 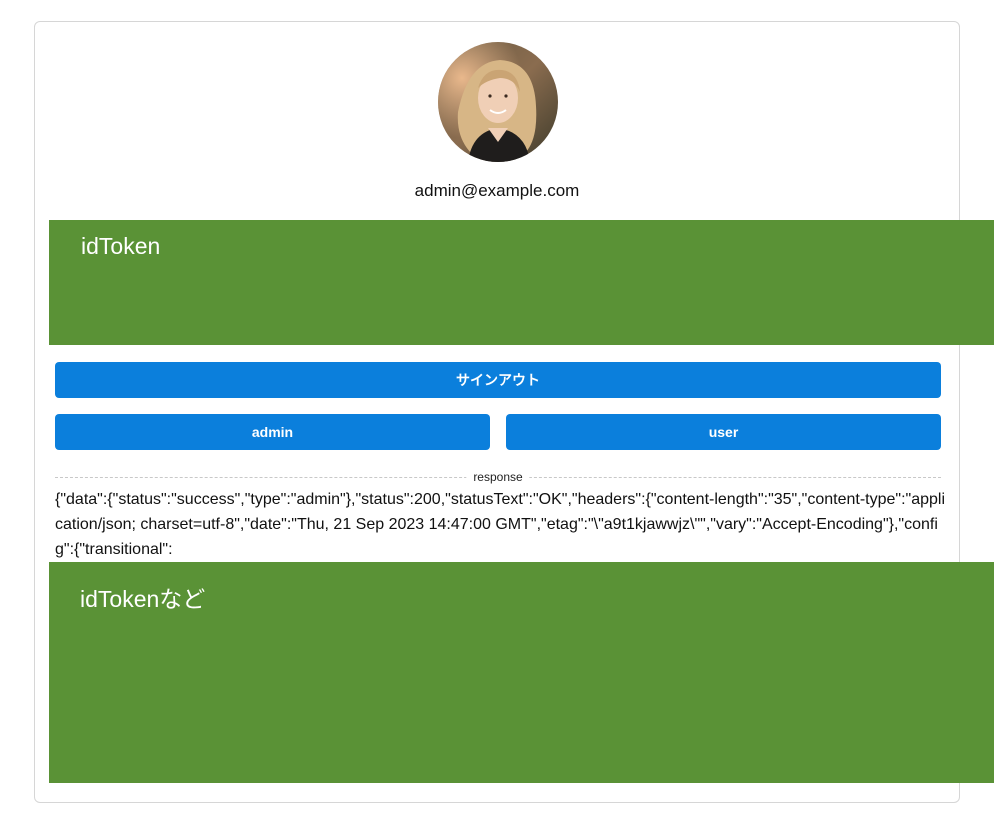 I want to click on user-email: admin@example.com, so click(x=497, y=190).